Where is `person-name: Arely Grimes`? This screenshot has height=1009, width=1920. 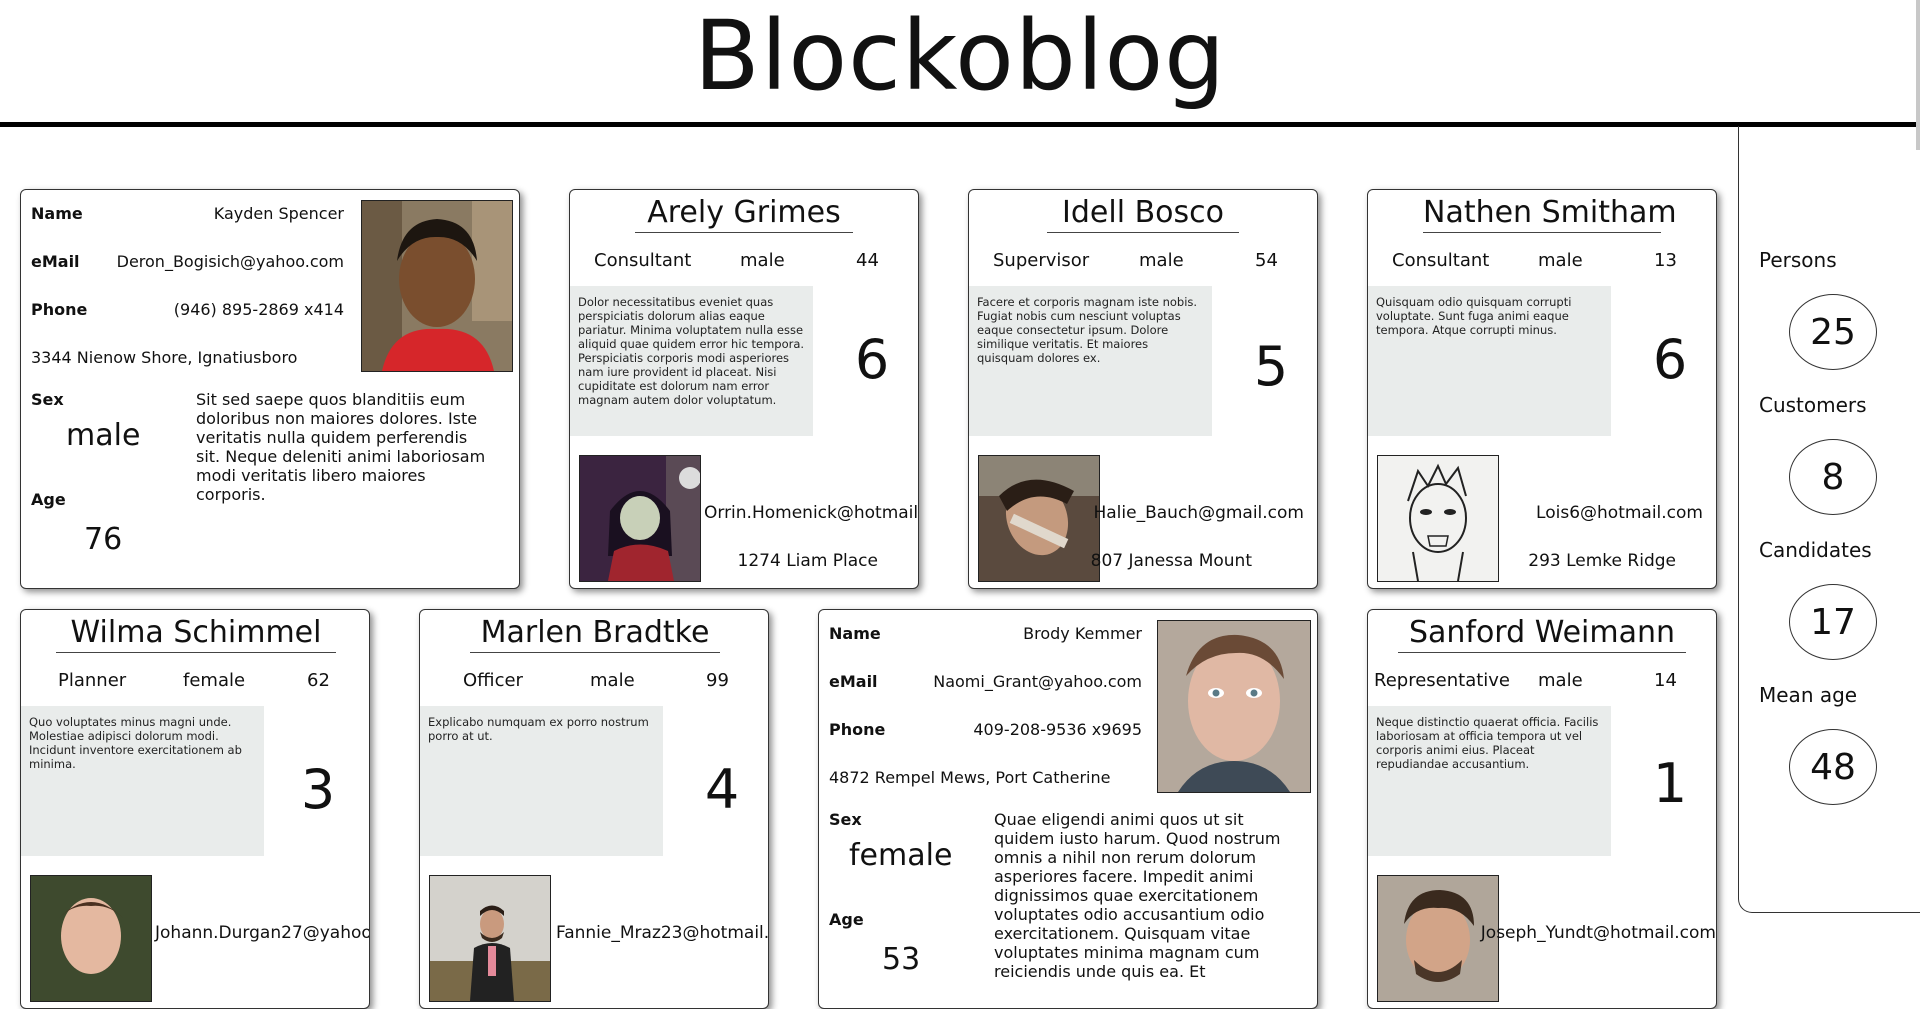 person-name: Arely Grimes is located at coordinates (744, 213).